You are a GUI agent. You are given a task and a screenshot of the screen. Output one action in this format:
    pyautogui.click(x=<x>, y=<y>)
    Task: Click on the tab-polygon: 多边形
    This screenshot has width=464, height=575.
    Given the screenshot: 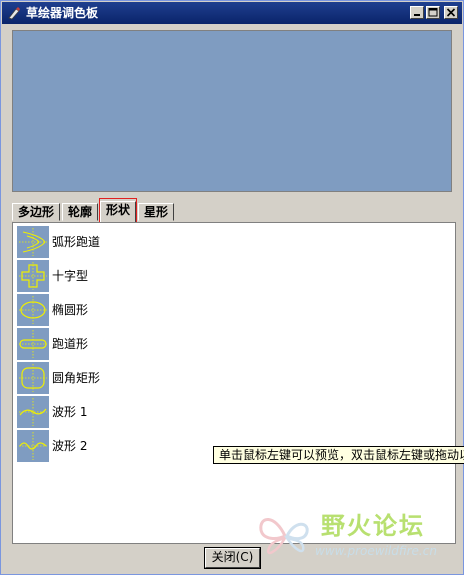 What is the action you would take?
    pyautogui.click(x=36, y=212)
    